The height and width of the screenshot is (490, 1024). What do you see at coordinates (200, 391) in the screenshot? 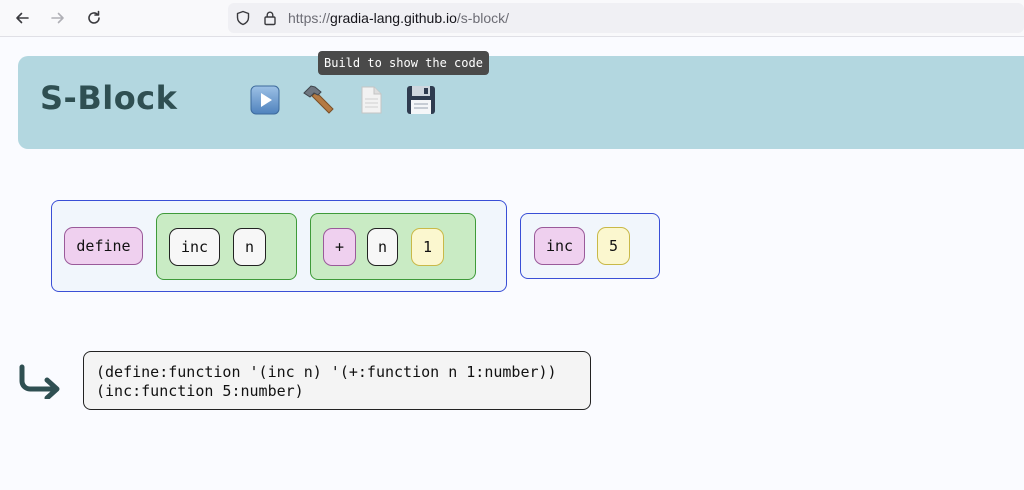
I see `code-line-2: (inc:function 5:number)` at bounding box center [200, 391].